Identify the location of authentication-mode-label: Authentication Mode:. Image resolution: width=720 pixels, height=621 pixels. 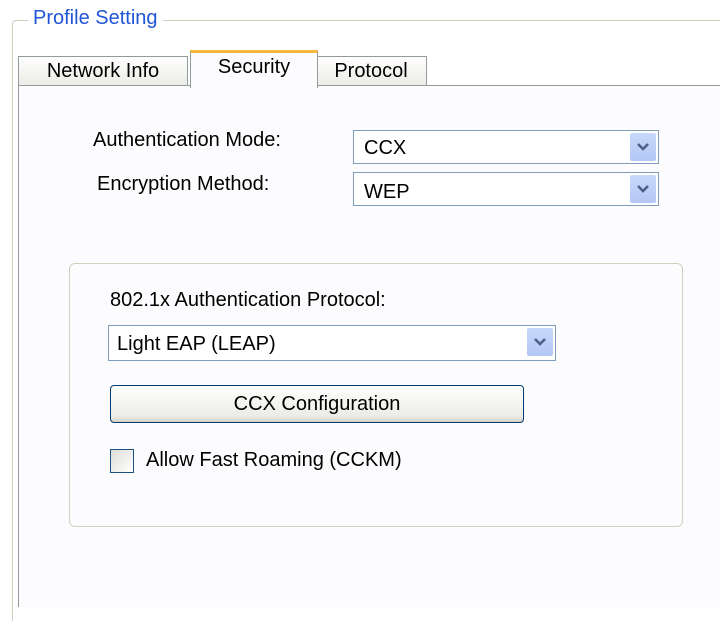
(187, 140).